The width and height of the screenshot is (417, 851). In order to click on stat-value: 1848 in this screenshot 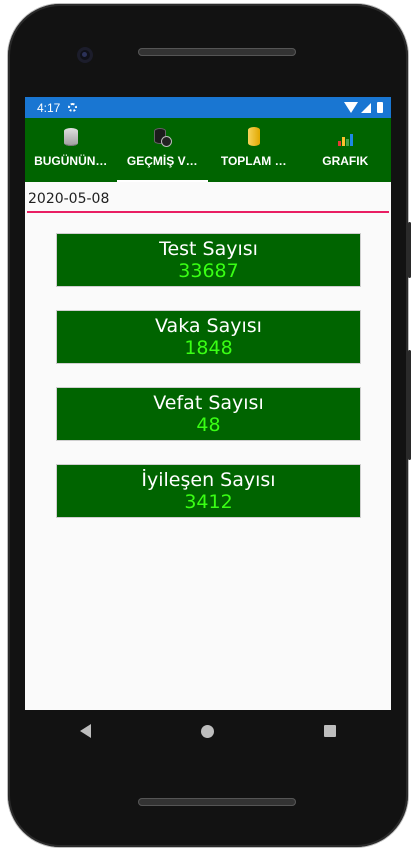, I will do `click(208, 348)`.